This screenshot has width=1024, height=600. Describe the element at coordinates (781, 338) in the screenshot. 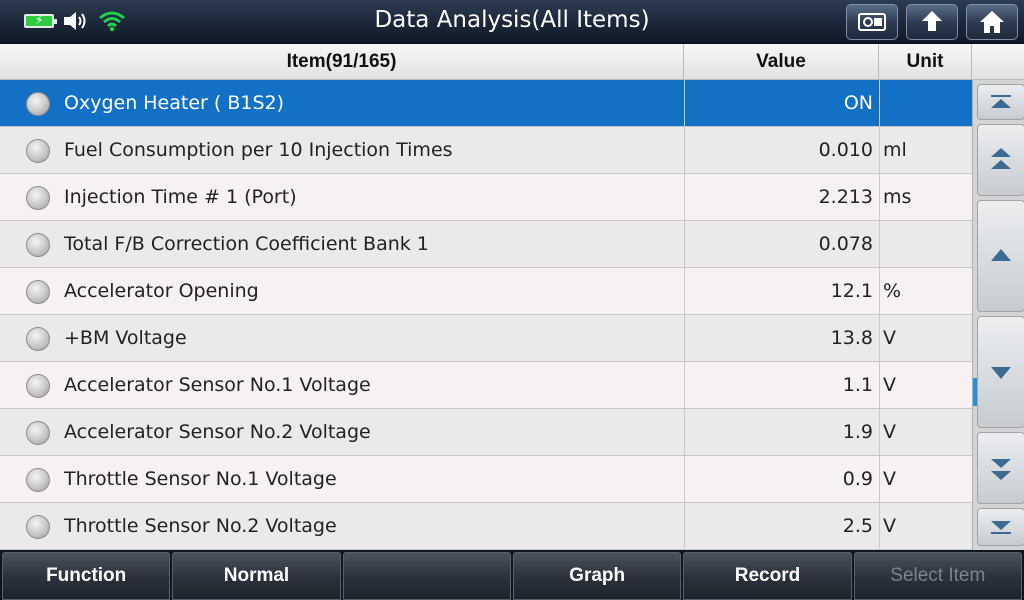

I see `row-value: 13.8` at that location.